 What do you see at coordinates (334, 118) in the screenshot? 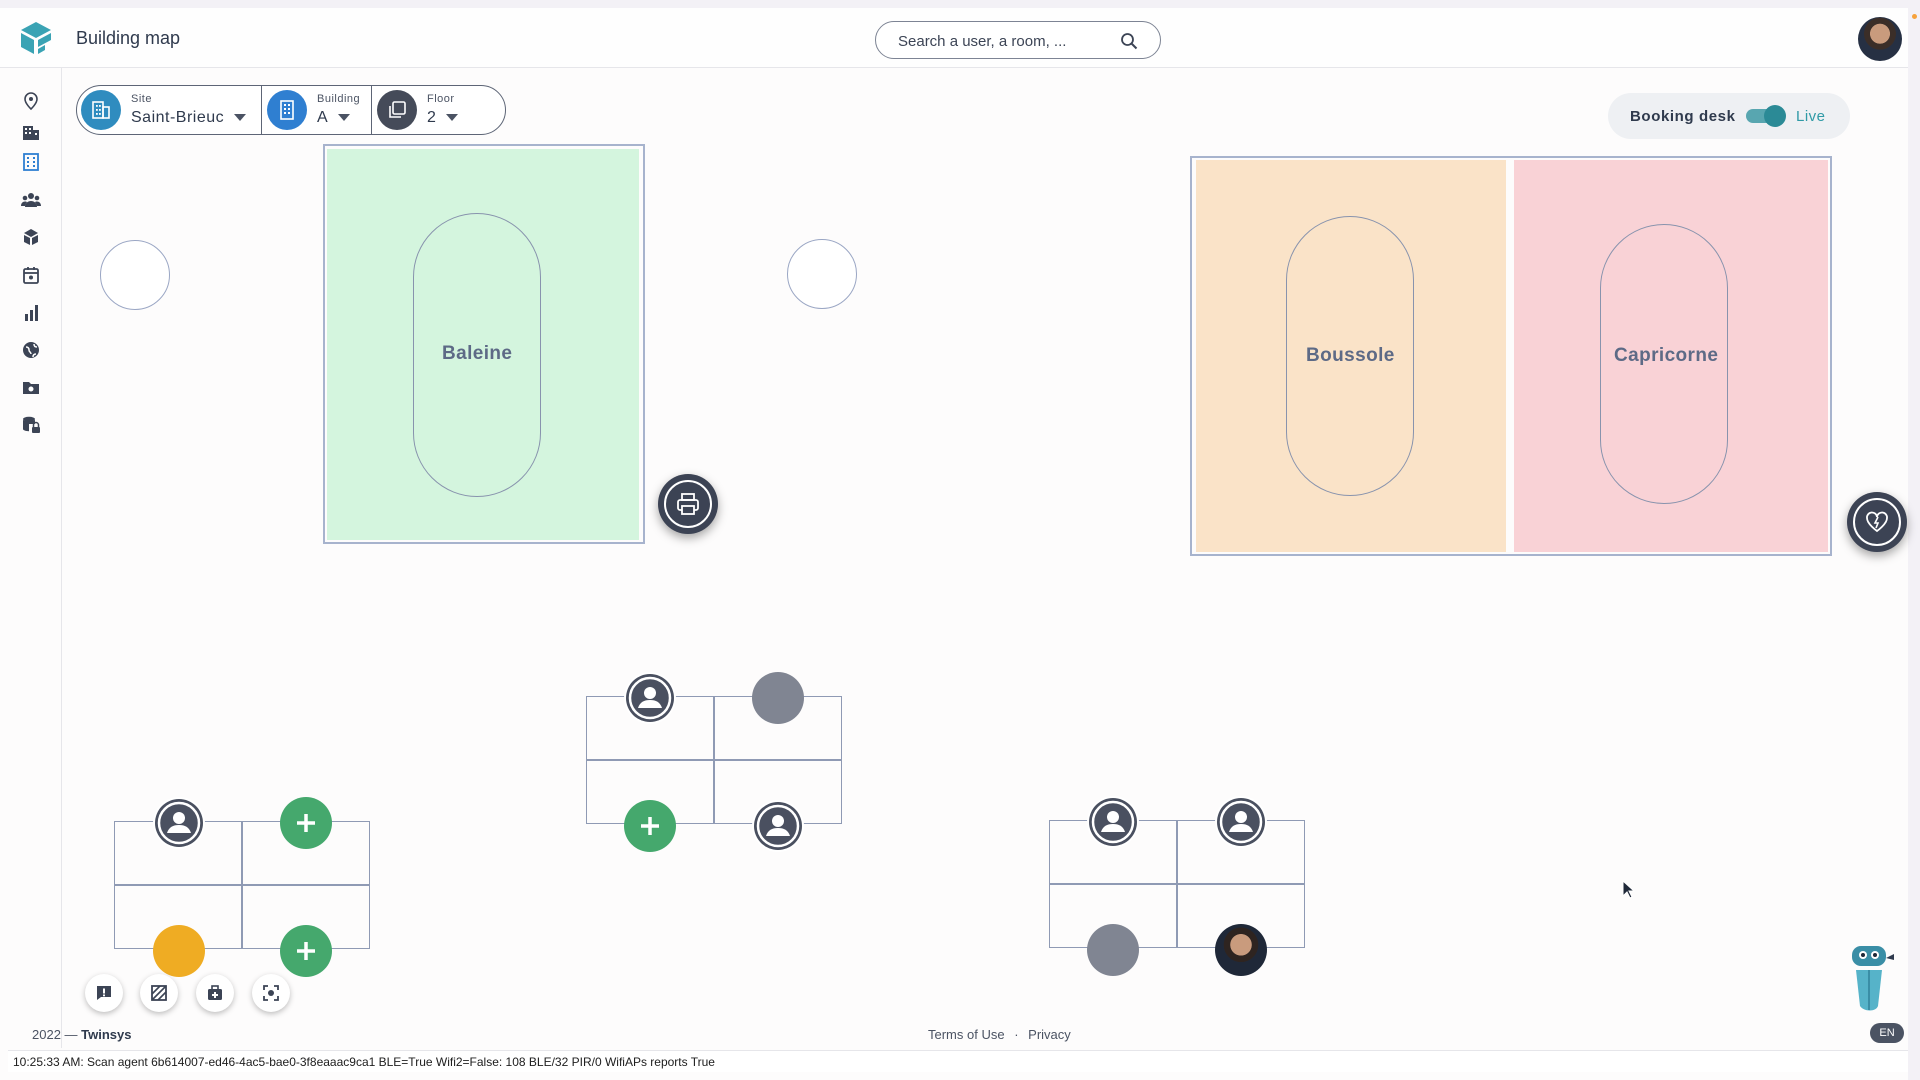
I see `building-value-wrap: A` at bounding box center [334, 118].